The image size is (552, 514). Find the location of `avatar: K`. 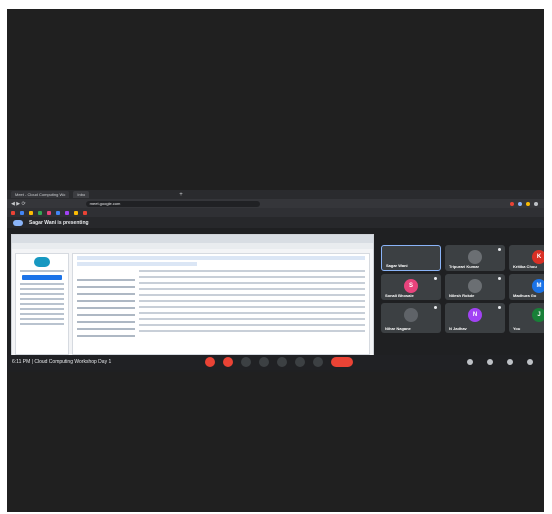

avatar: K is located at coordinates (538, 257).